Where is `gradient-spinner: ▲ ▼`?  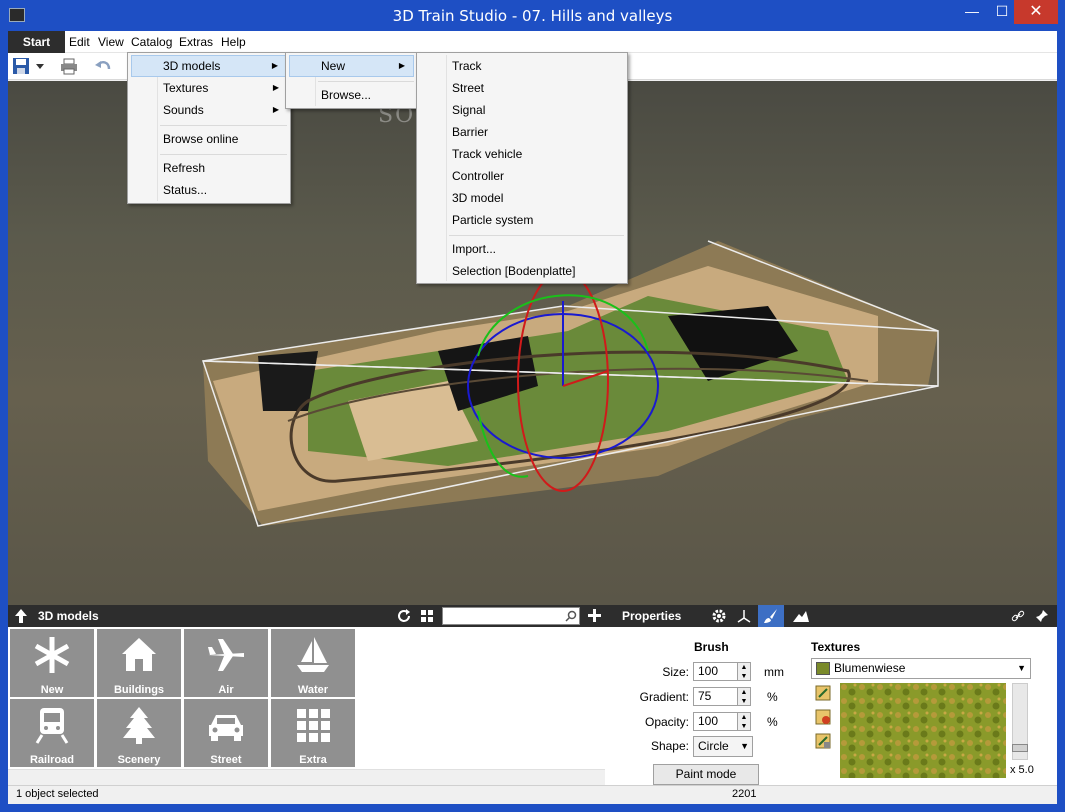 gradient-spinner: ▲ ▼ is located at coordinates (744, 696).